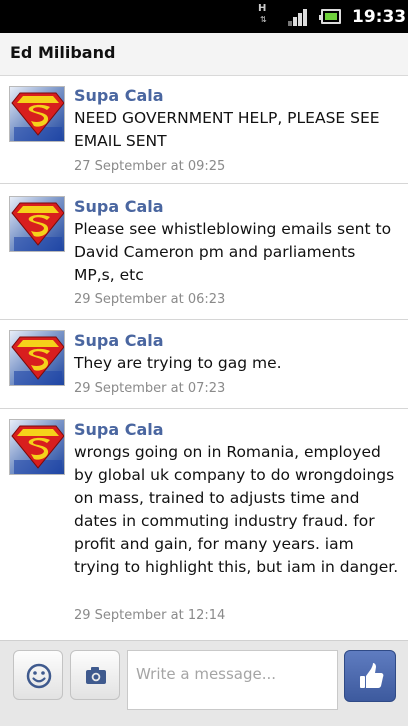 The image size is (408, 726). What do you see at coordinates (204, 16) in the screenshot?
I see `status-bar: H ⇅ 19:33` at bounding box center [204, 16].